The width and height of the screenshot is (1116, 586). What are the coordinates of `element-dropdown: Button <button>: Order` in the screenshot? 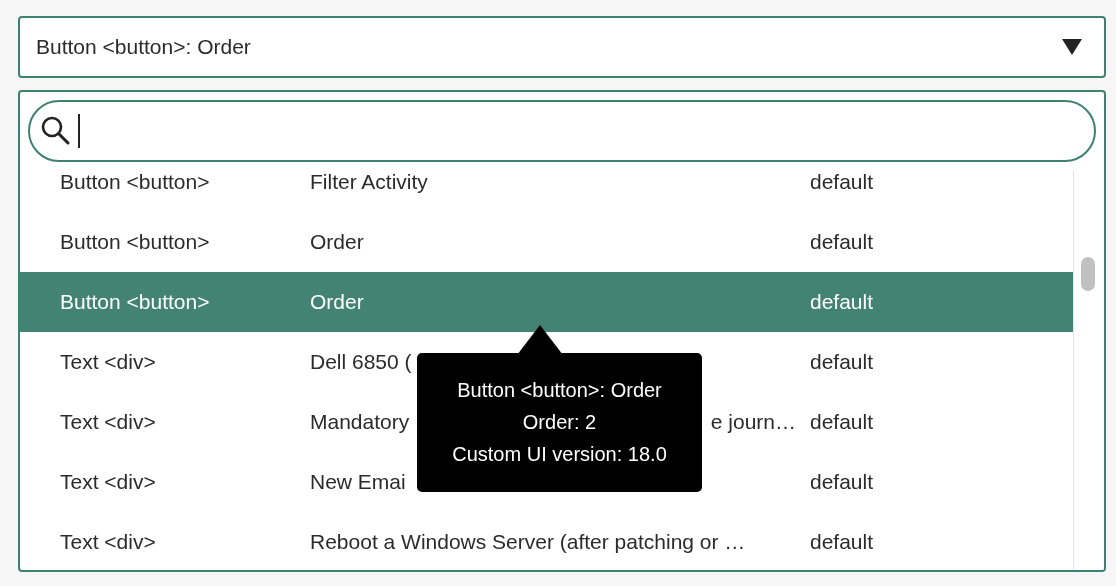 It's located at (562, 47).